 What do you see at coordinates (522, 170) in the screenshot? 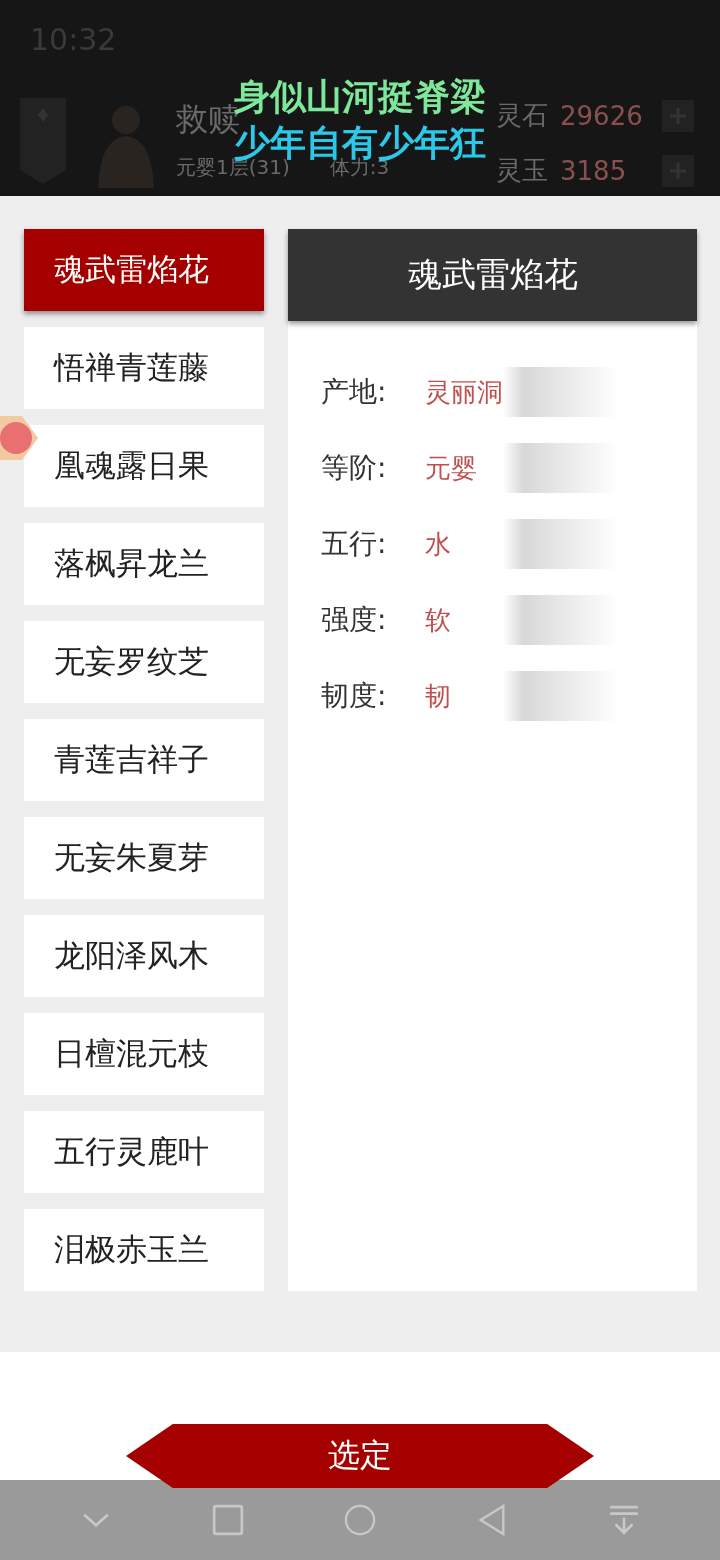
I see `currency-label: 灵玉` at bounding box center [522, 170].